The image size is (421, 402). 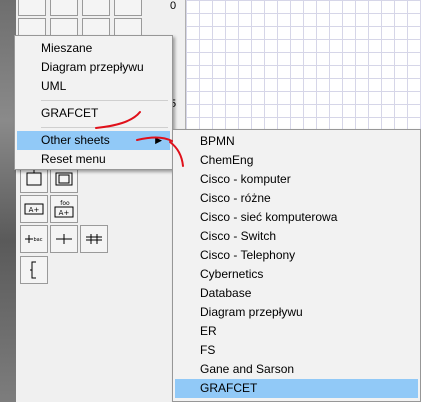 I want to click on grafcet-transition-label-icon: bac, so click(x=34, y=239).